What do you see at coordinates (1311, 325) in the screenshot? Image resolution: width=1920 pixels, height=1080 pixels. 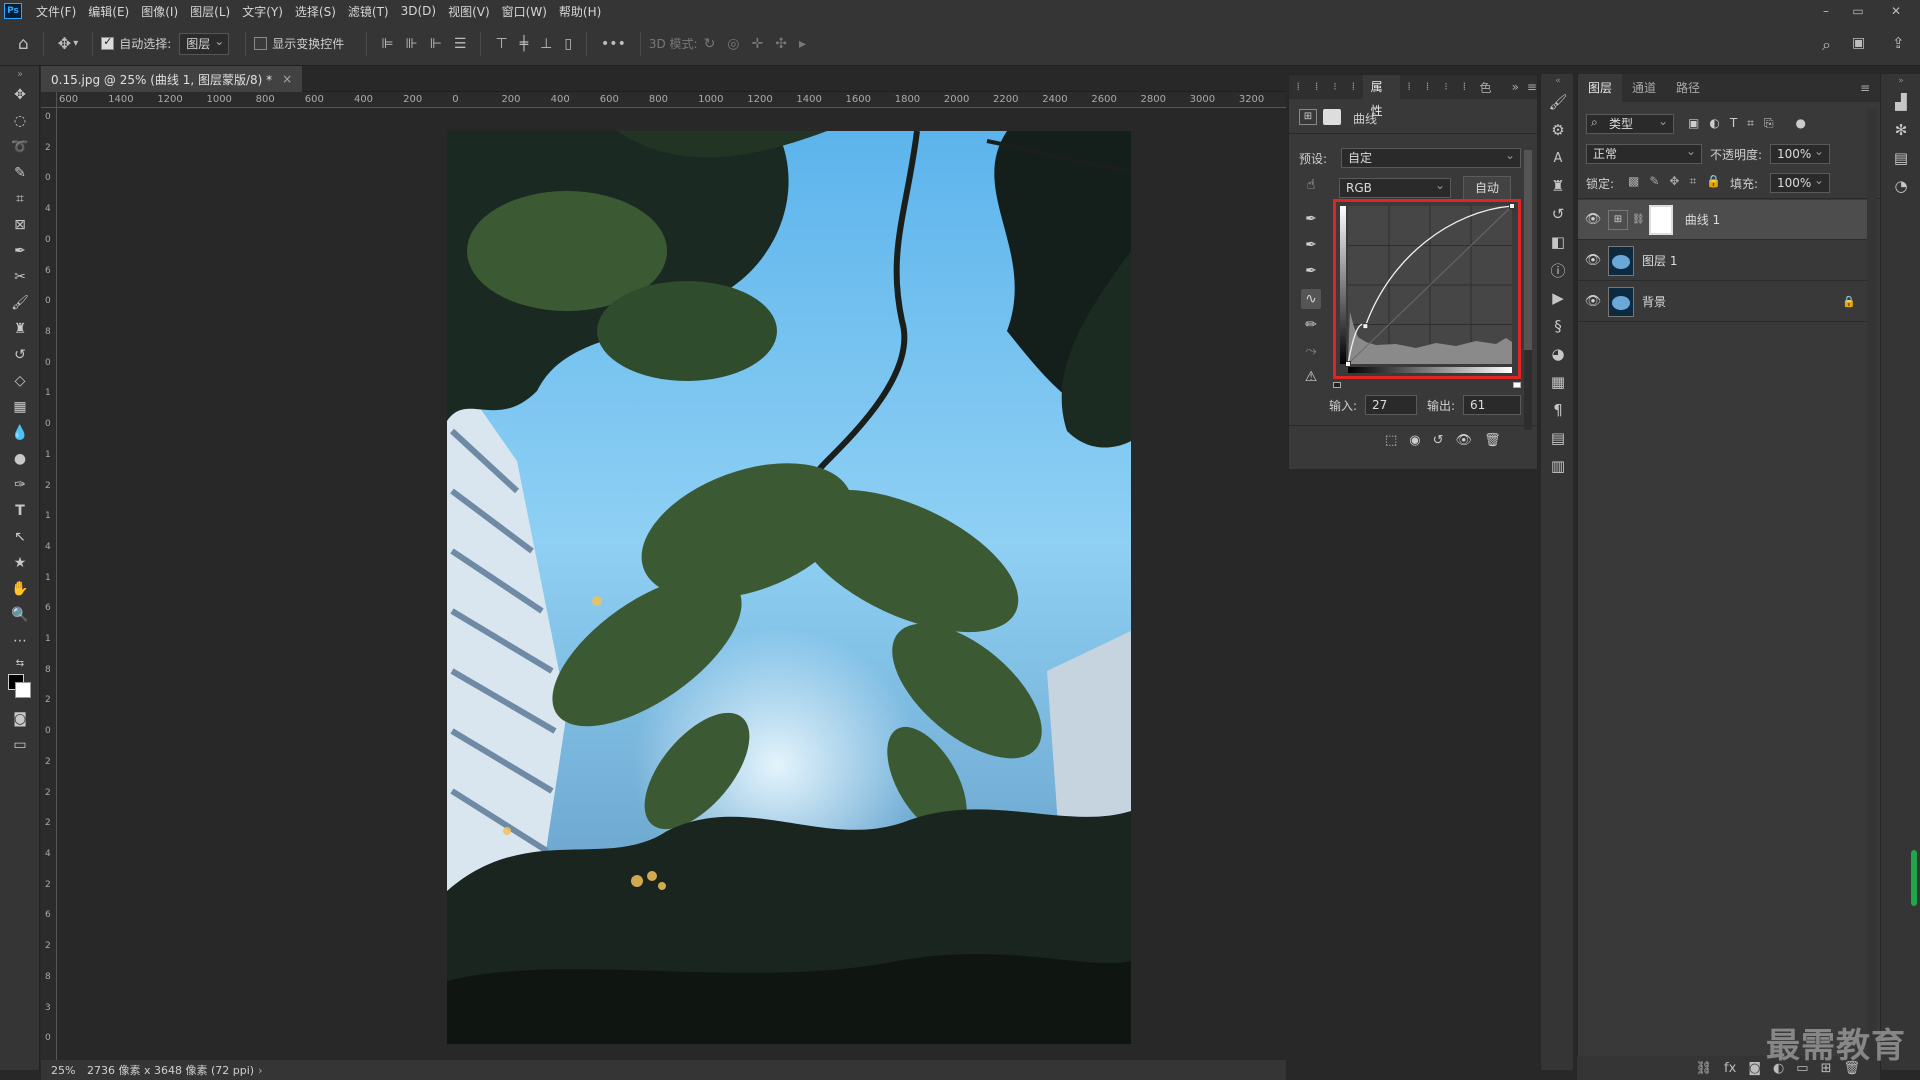 I see `draw-curve-pencil-icon: ✏` at bounding box center [1311, 325].